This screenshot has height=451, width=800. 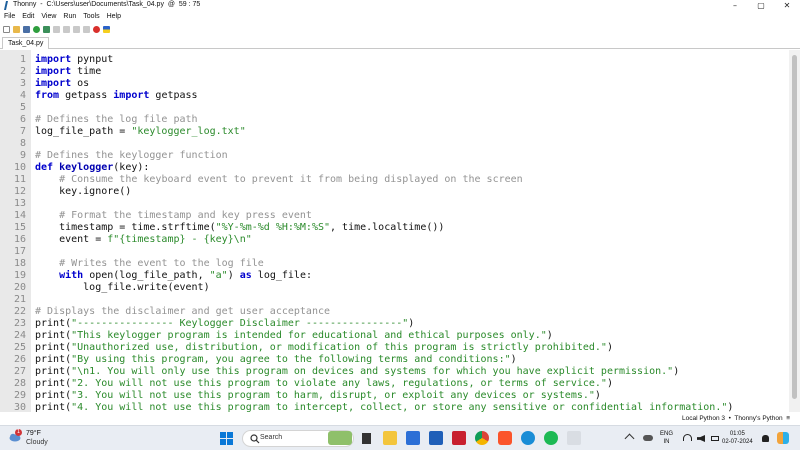 I want to click on code-text: key.ignore(), so click(x=83, y=192).